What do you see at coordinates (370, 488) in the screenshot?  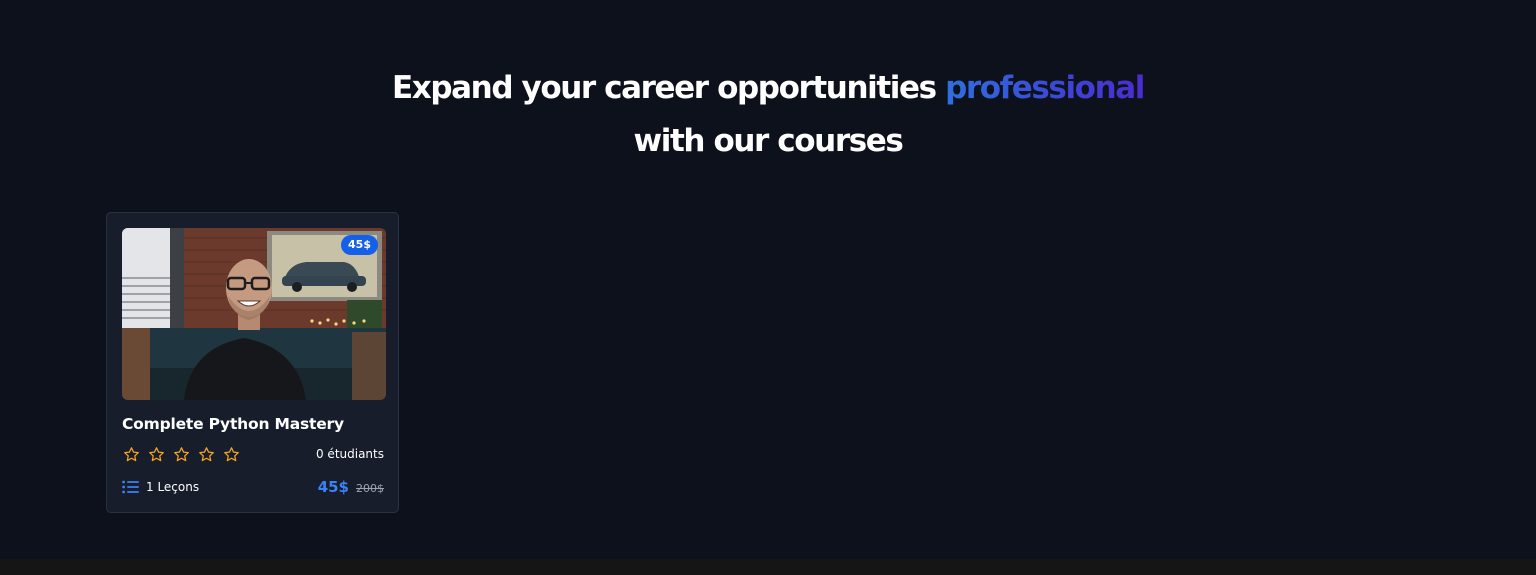 I see `old-price: 200$` at bounding box center [370, 488].